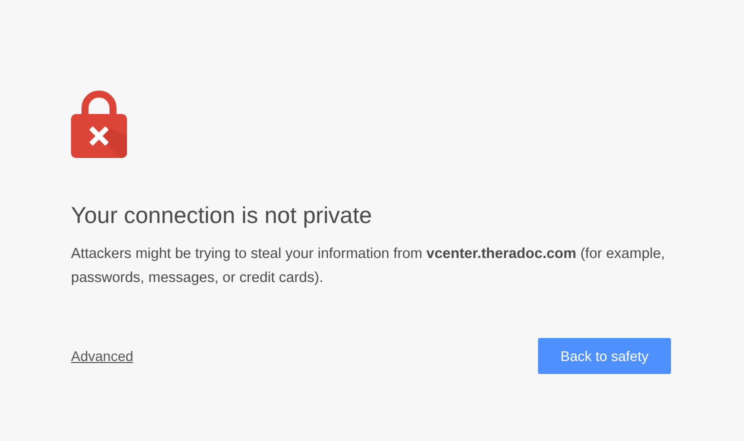 This screenshot has height=441, width=744. What do you see at coordinates (99, 123) in the screenshot?
I see `lock-icon` at bounding box center [99, 123].